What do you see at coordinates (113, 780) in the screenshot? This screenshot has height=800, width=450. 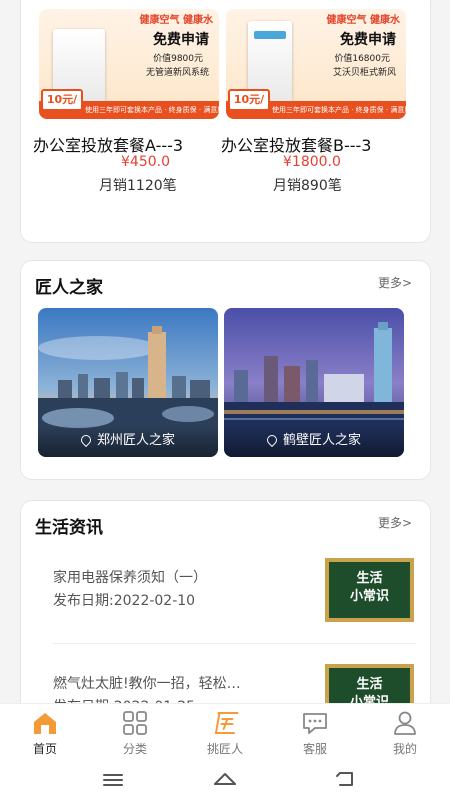 I see `menu-icon` at bounding box center [113, 780].